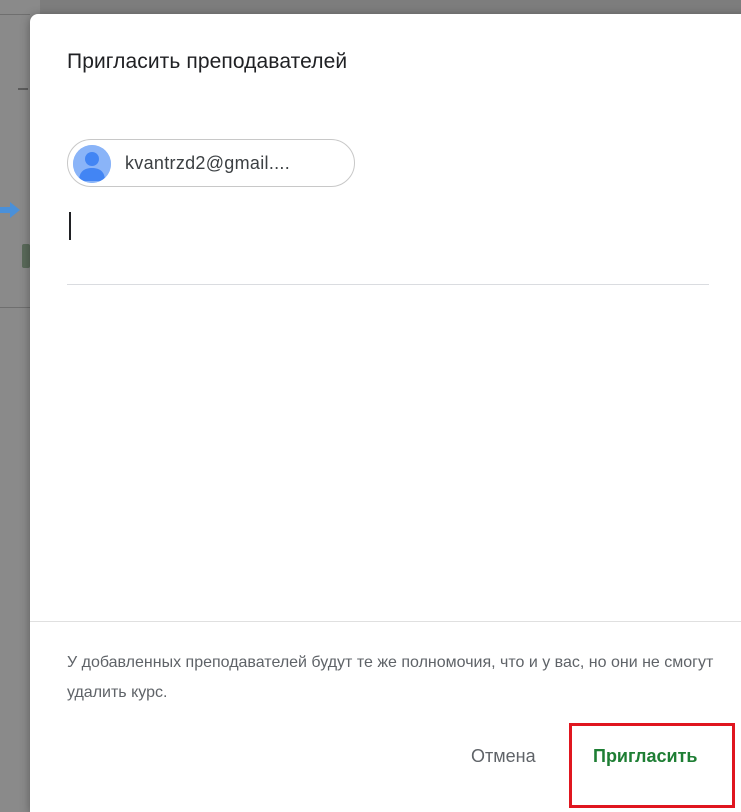  What do you see at coordinates (388, 244) in the screenshot?
I see `teacher-email-input` at bounding box center [388, 244].